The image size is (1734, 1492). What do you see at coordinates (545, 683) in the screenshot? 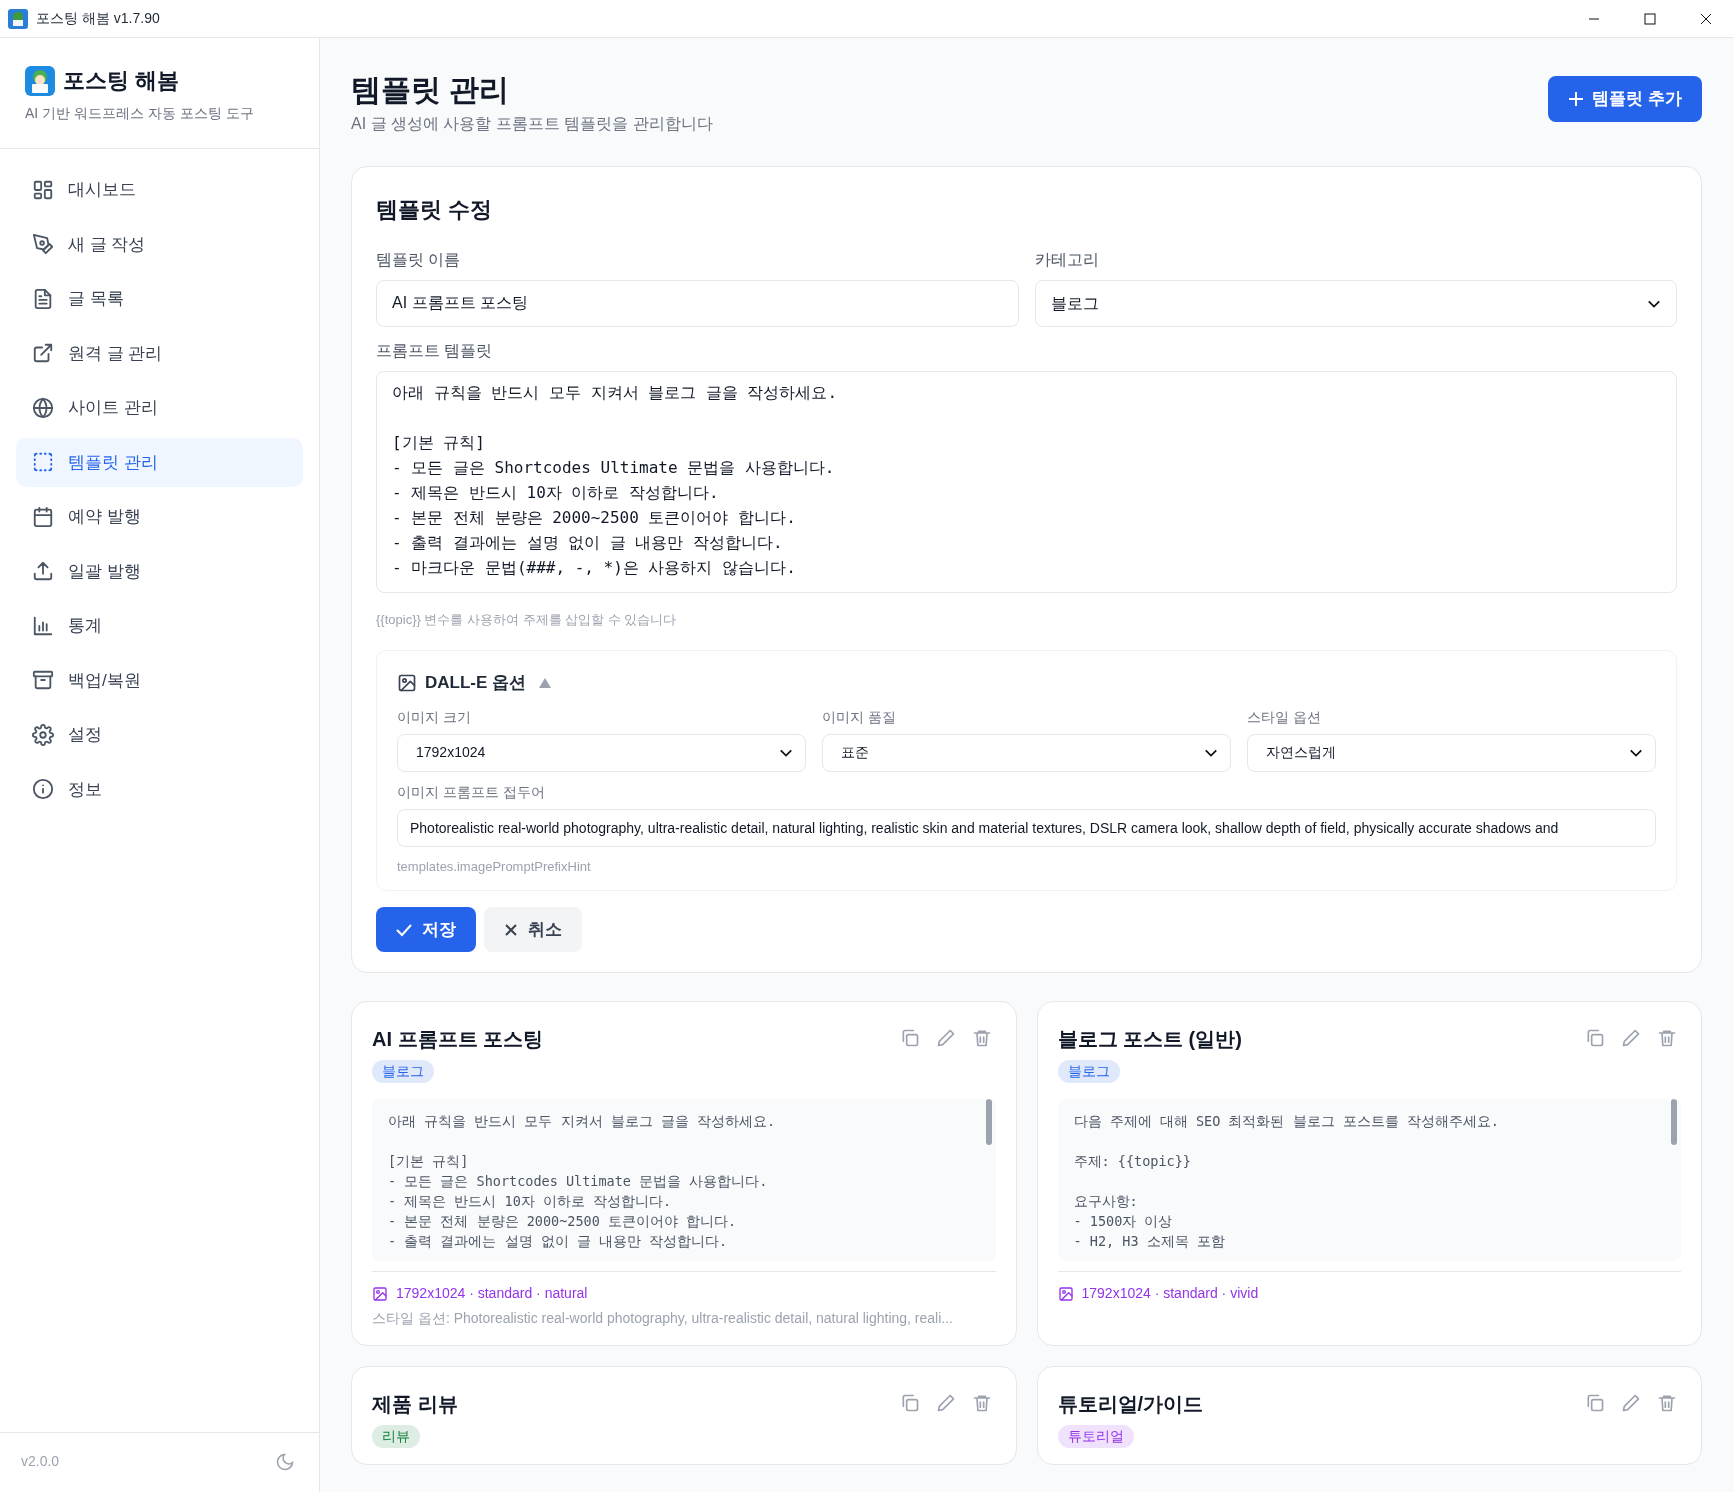
I see `triangle-icon` at bounding box center [545, 683].